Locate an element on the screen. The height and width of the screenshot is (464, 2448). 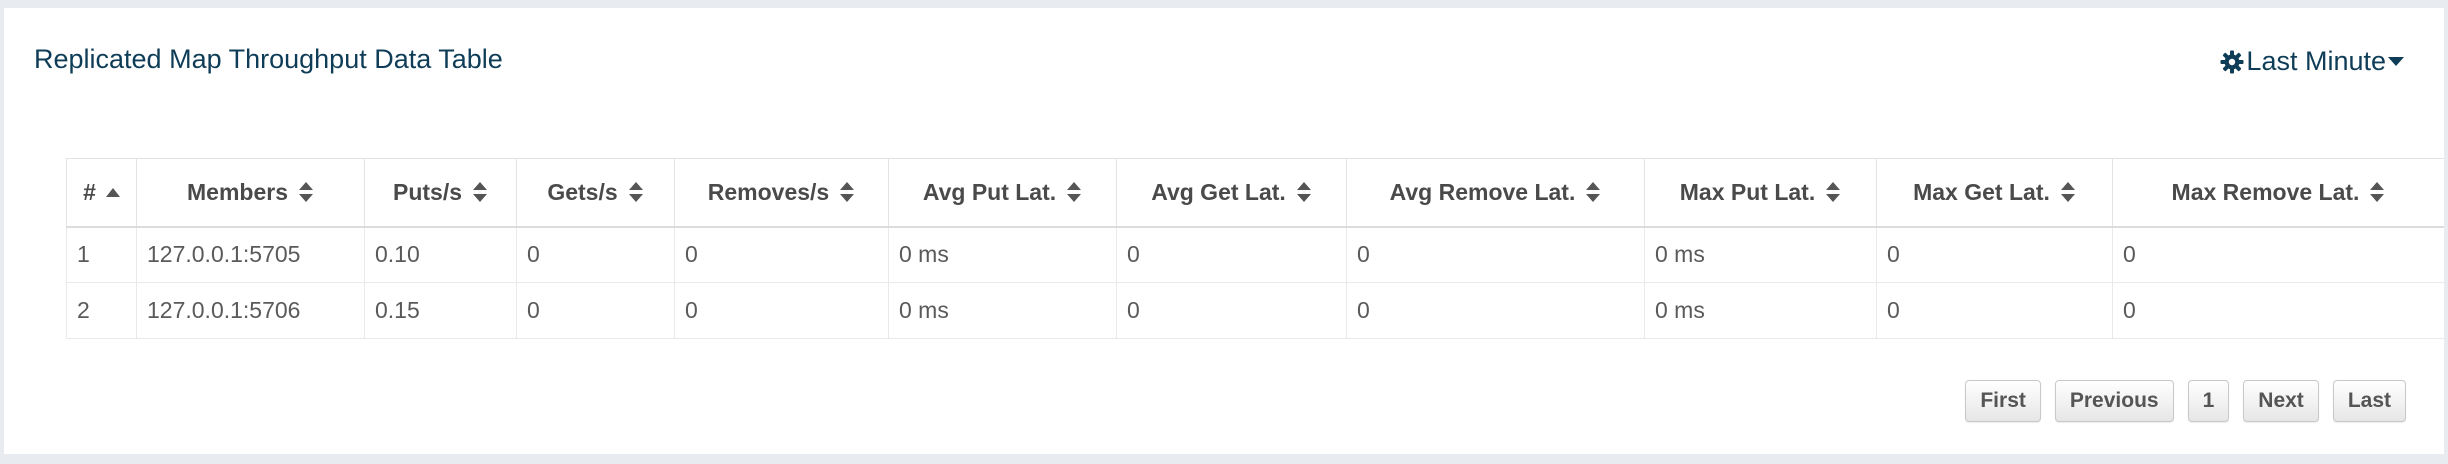
gear-icon is located at coordinates (2232, 62).